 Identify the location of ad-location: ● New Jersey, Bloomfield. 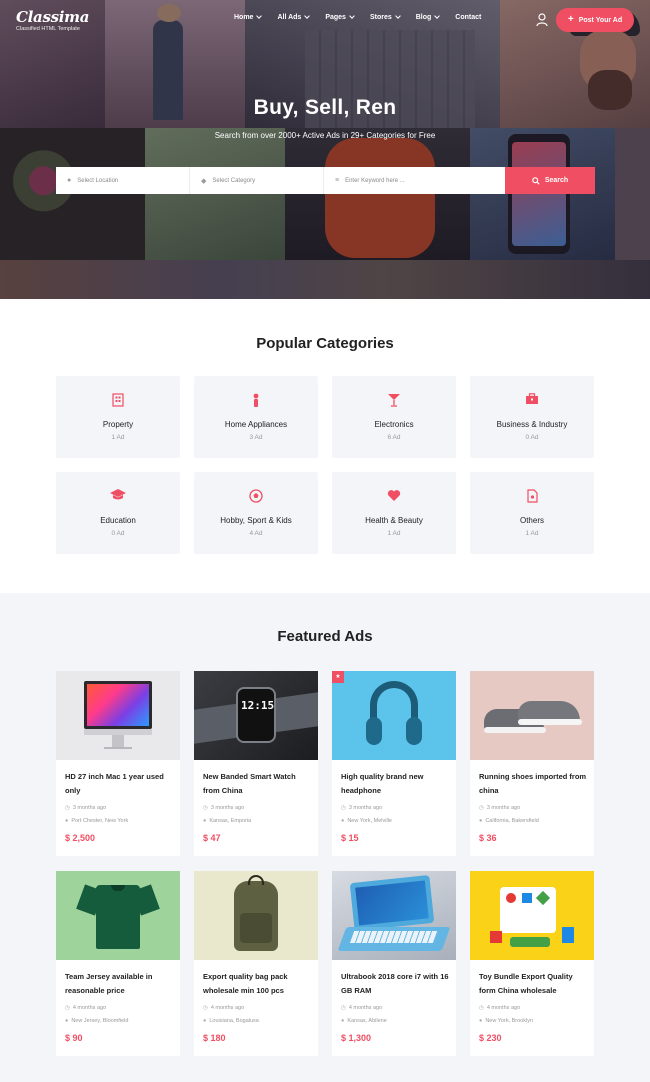
(96, 1021).